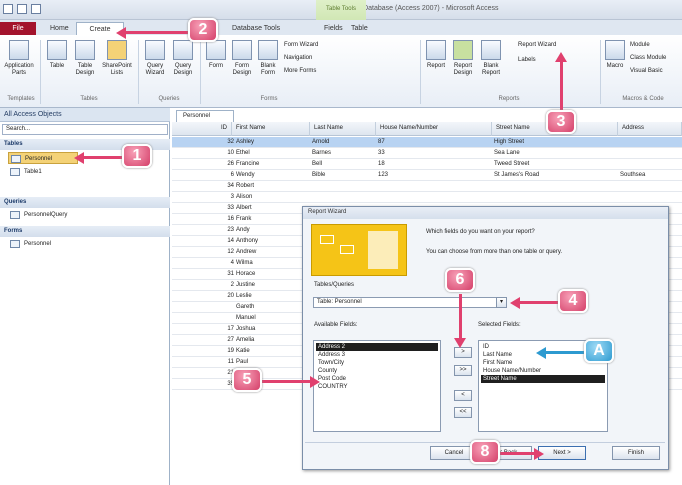  Describe the element at coordinates (216, 67) in the screenshot. I see `form-button: Form` at that location.